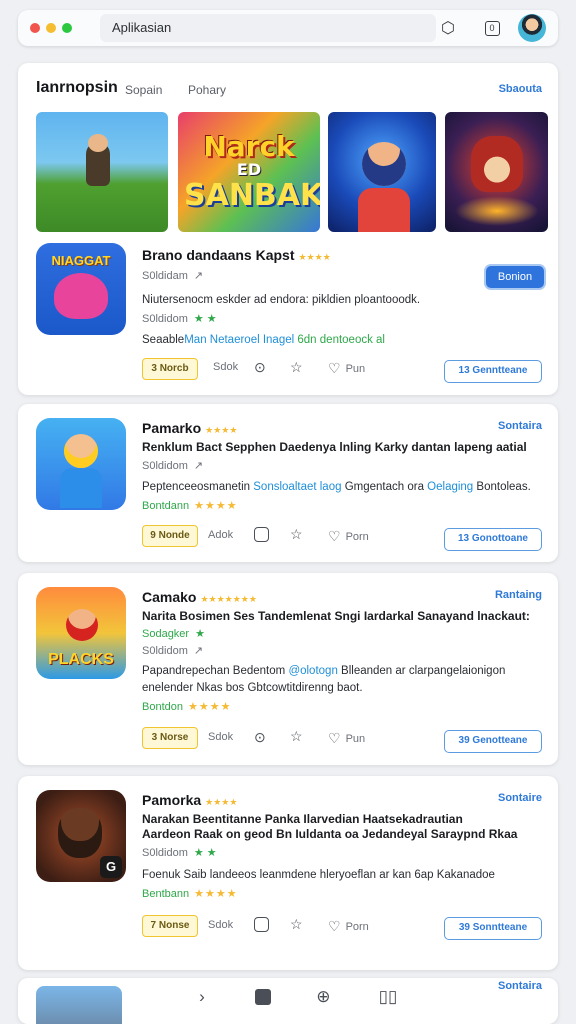 This screenshot has width=576, height=1024. What do you see at coordinates (228, 599) in the screenshot?
I see `app-title-stars: ★★★★★★★` at bounding box center [228, 599].